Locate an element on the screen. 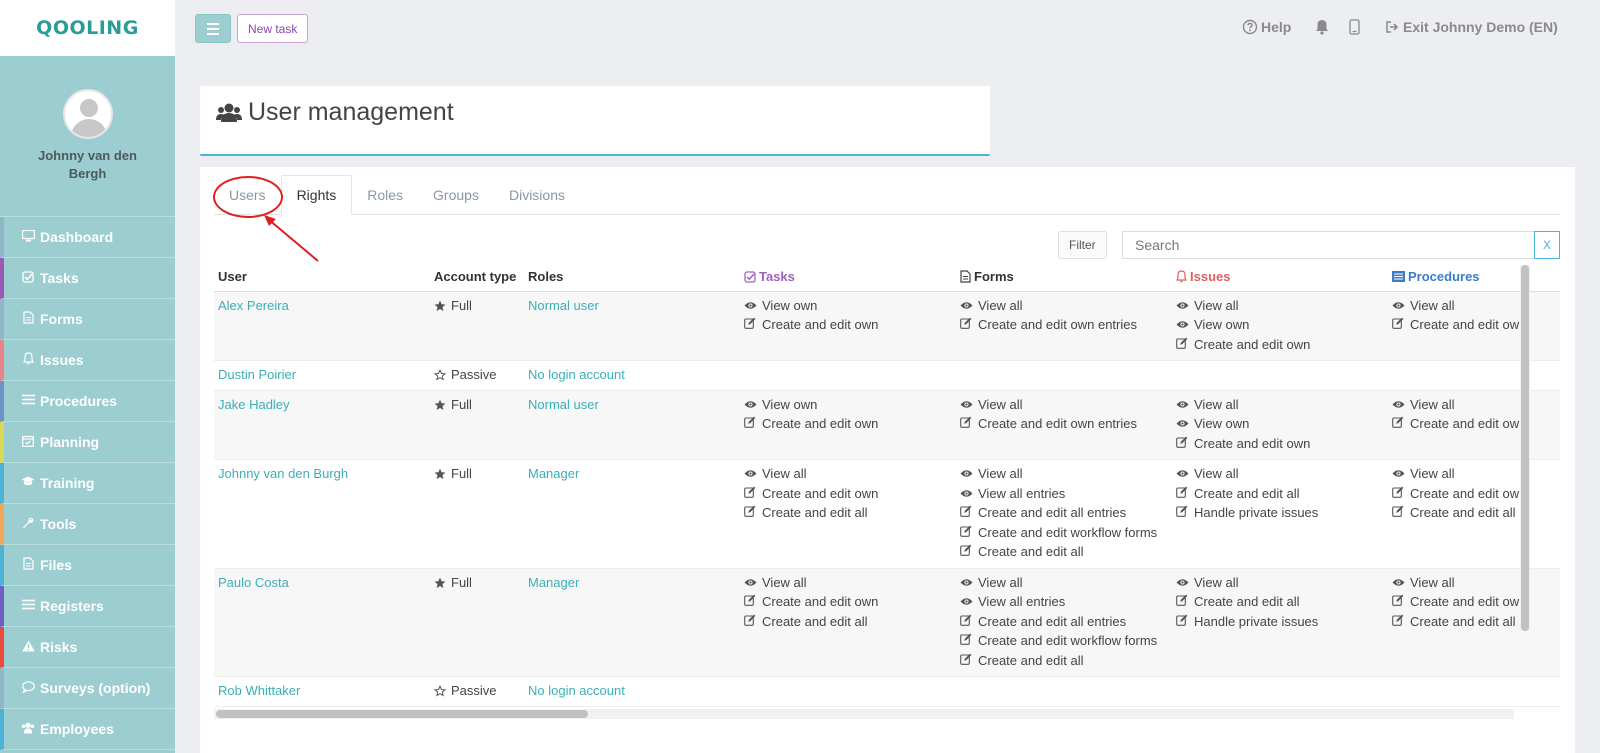 The width and height of the screenshot is (1600, 753). tab-rights: Rights is located at coordinates (316, 195).